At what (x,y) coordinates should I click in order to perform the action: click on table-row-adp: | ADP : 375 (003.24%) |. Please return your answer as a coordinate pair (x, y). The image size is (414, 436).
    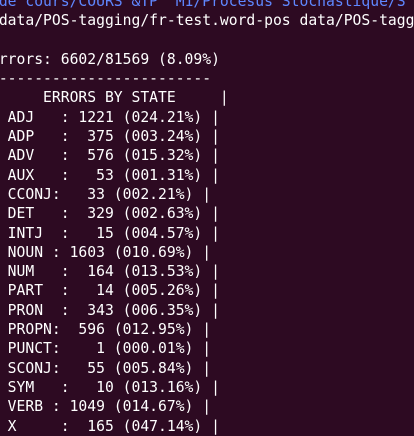
    Looking at the image, I should click on (110, 137).